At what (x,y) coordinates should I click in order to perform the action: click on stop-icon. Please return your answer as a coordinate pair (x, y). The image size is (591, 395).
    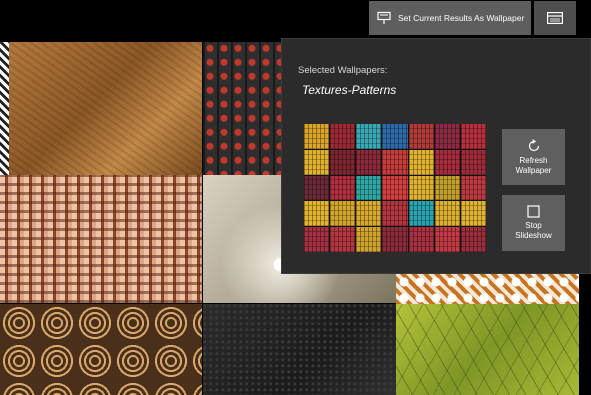
    Looking at the image, I should click on (533, 211).